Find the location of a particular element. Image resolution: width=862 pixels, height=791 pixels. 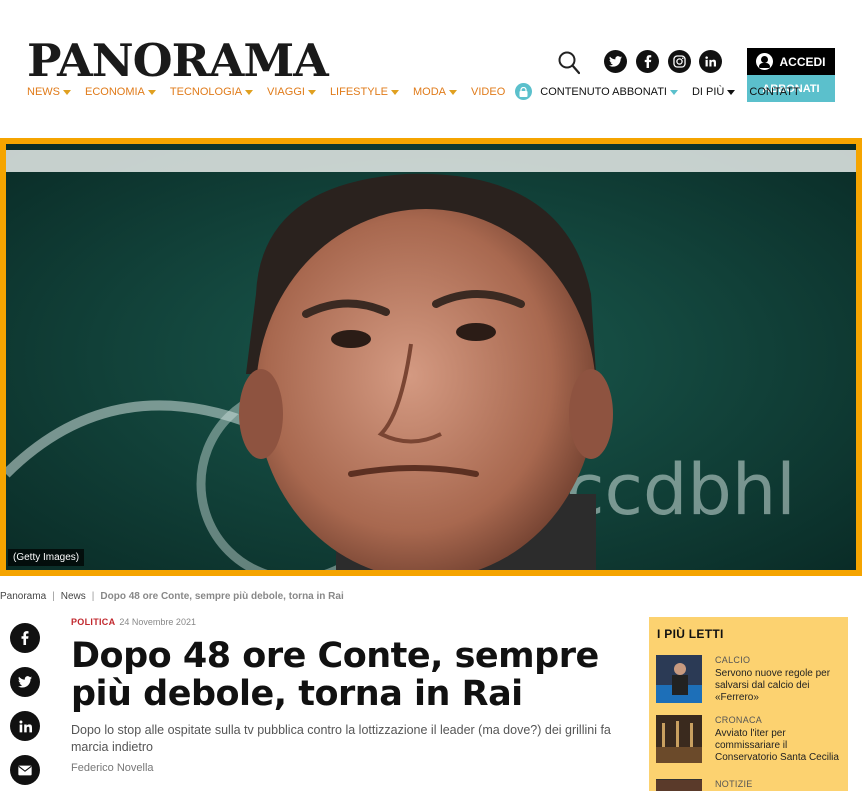

nav-item-contatti: CONTATT is located at coordinates (774, 92).